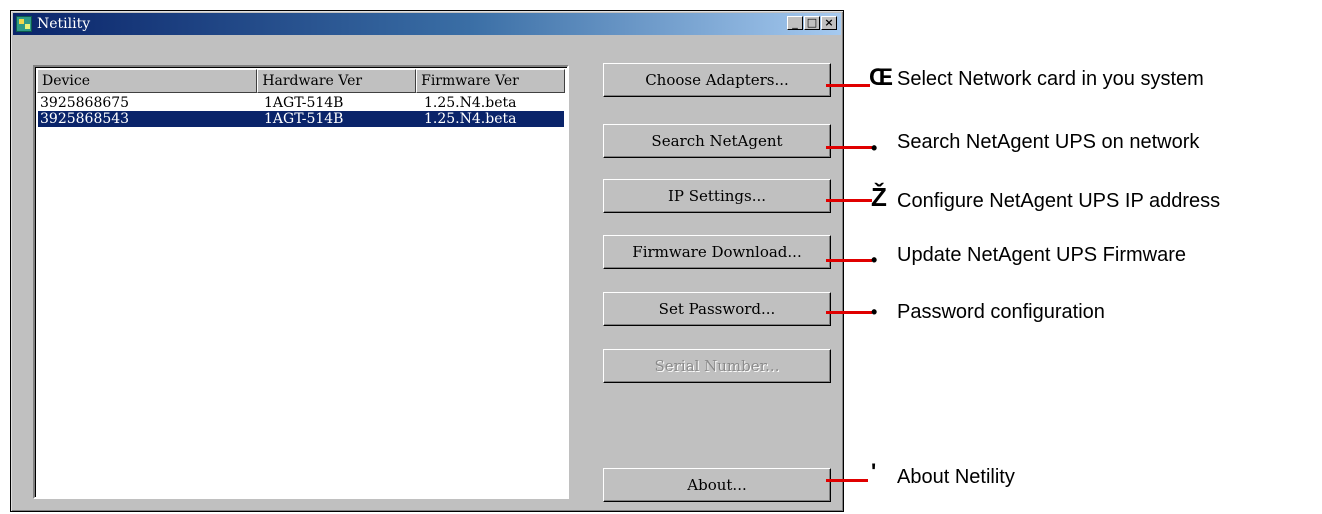 The height and width of the screenshot is (514, 1322). Describe the element at coordinates (1001, 312) in the screenshot. I see `annotation-text-password-config: Password configuration` at that location.